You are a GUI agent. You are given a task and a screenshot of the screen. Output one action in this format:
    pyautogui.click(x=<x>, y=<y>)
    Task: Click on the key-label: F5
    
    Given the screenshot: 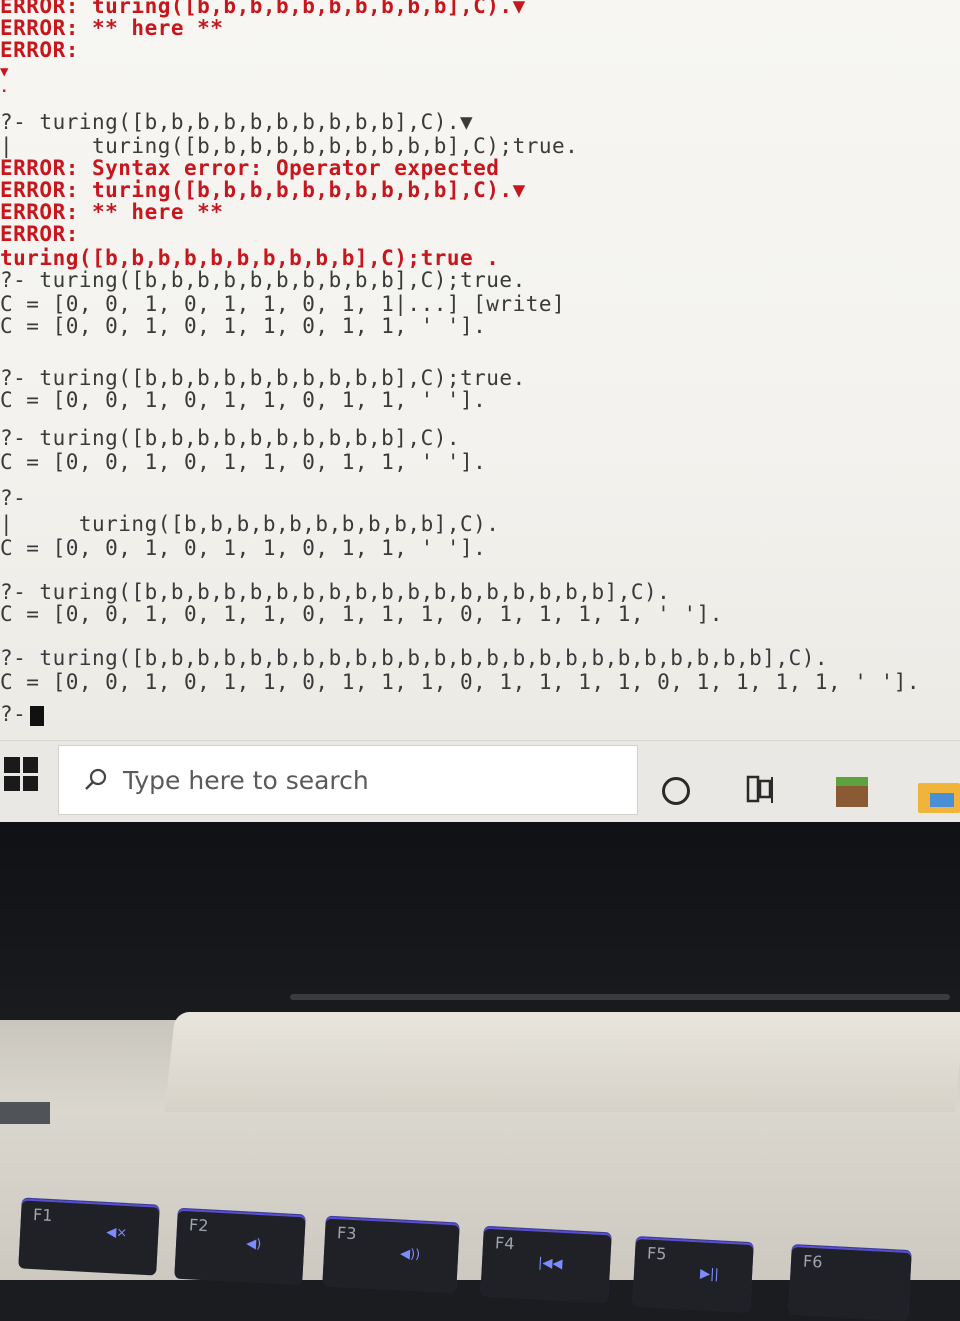 What is the action you would take?
    pyautogui.click(x=656, y=1253)
    